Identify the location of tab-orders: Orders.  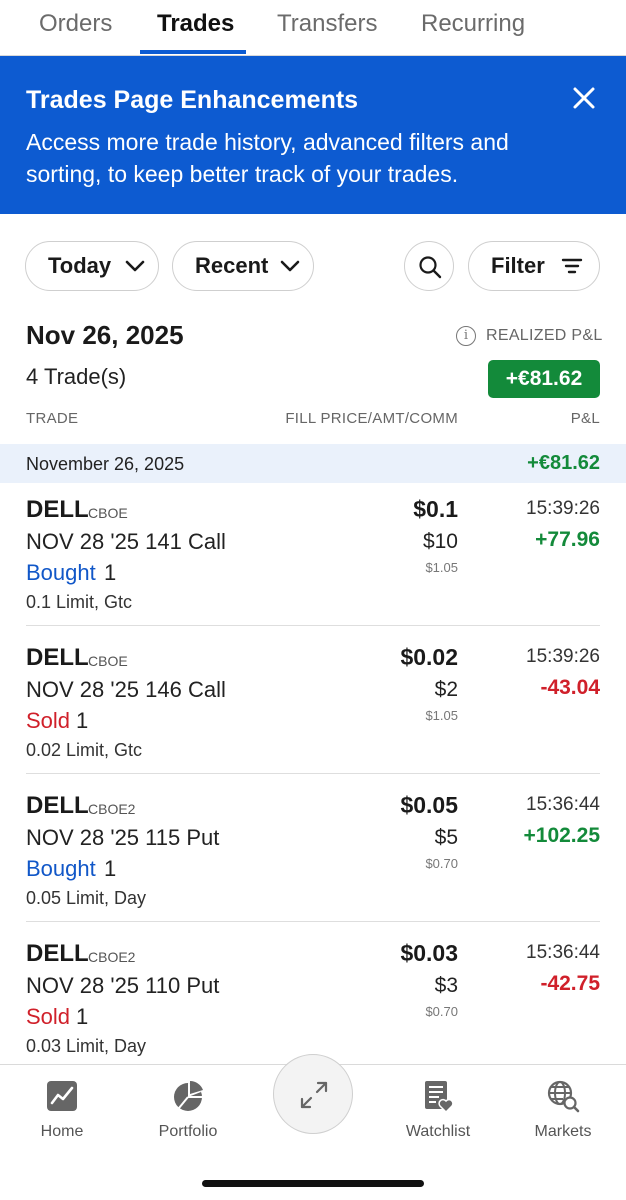
(75, 24).